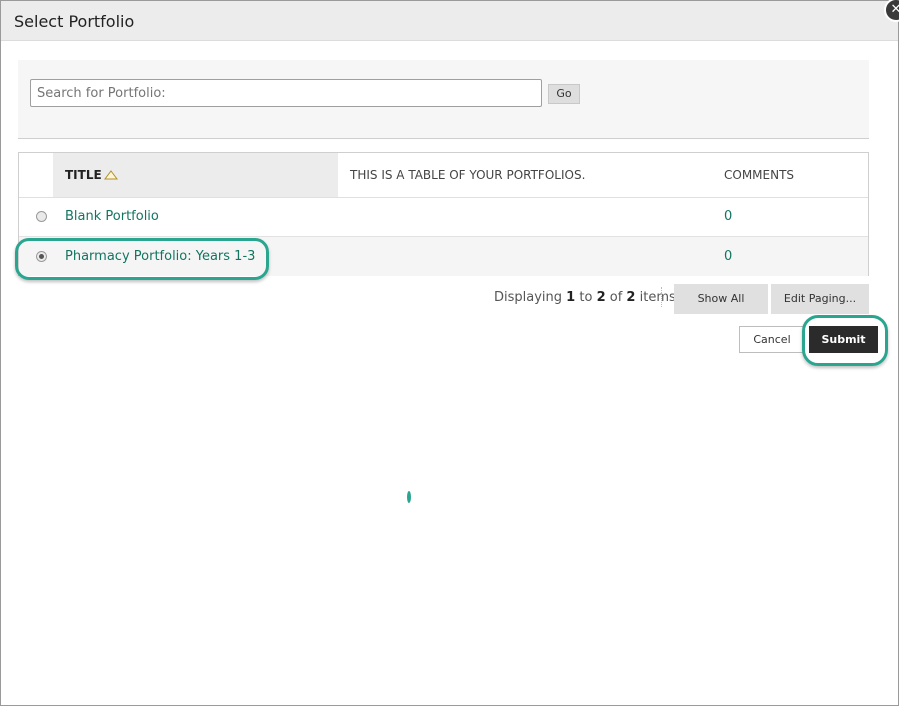 The width and height of the screenshot is (899, 706). I want to click on column-header-title: TITLE, so click(195, 175).